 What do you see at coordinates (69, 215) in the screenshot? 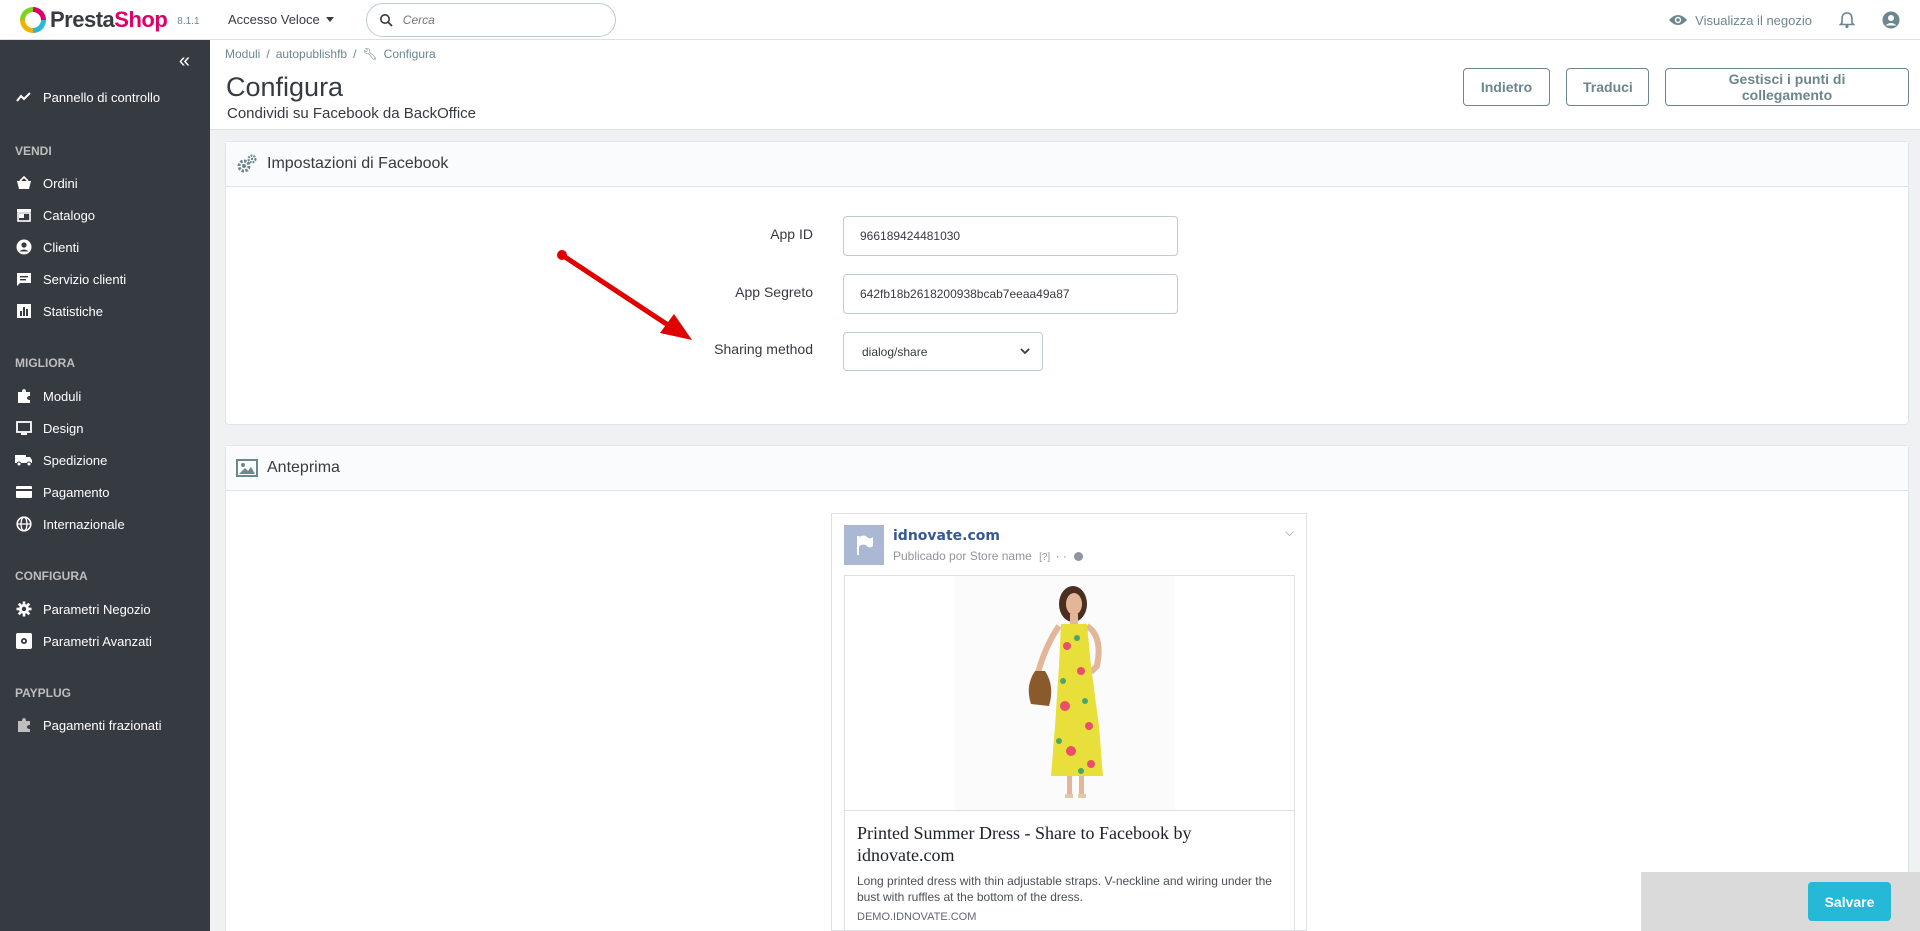
I see `sidebar-item-label: Catalogo` at bounding box center [69, 215].